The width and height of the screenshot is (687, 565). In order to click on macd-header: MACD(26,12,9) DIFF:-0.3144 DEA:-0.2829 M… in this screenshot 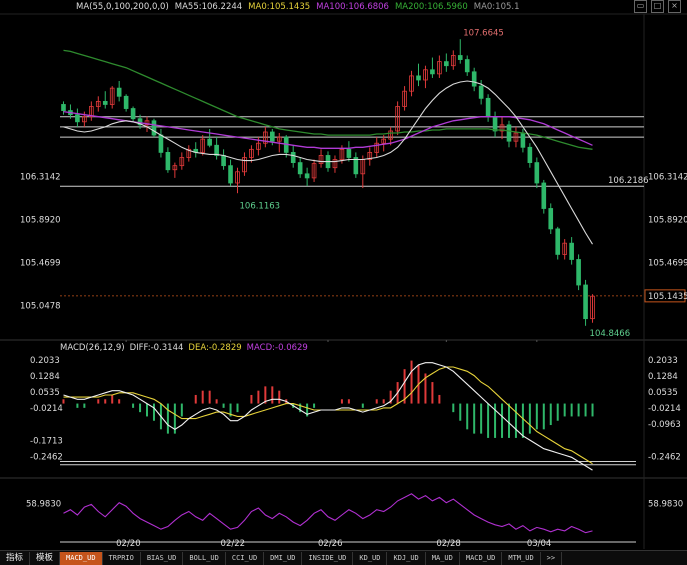, I will do `click(184, 348)`.